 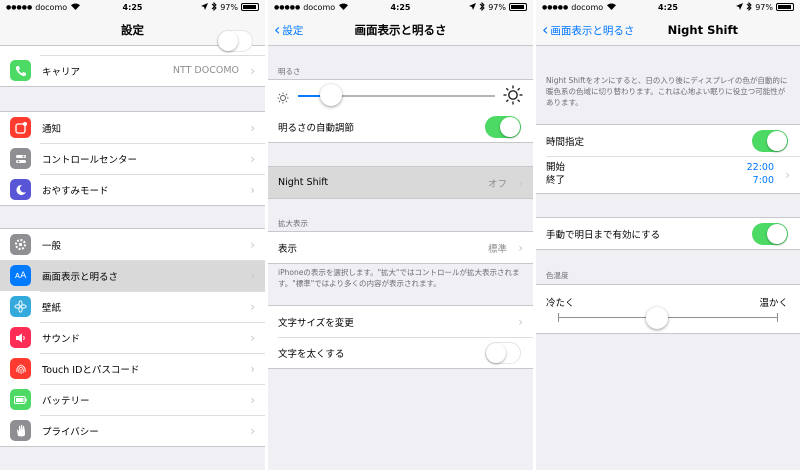 I want to click on sidebar-item-wallpaper: 壁紙 ›, so click(x=132, y=306).